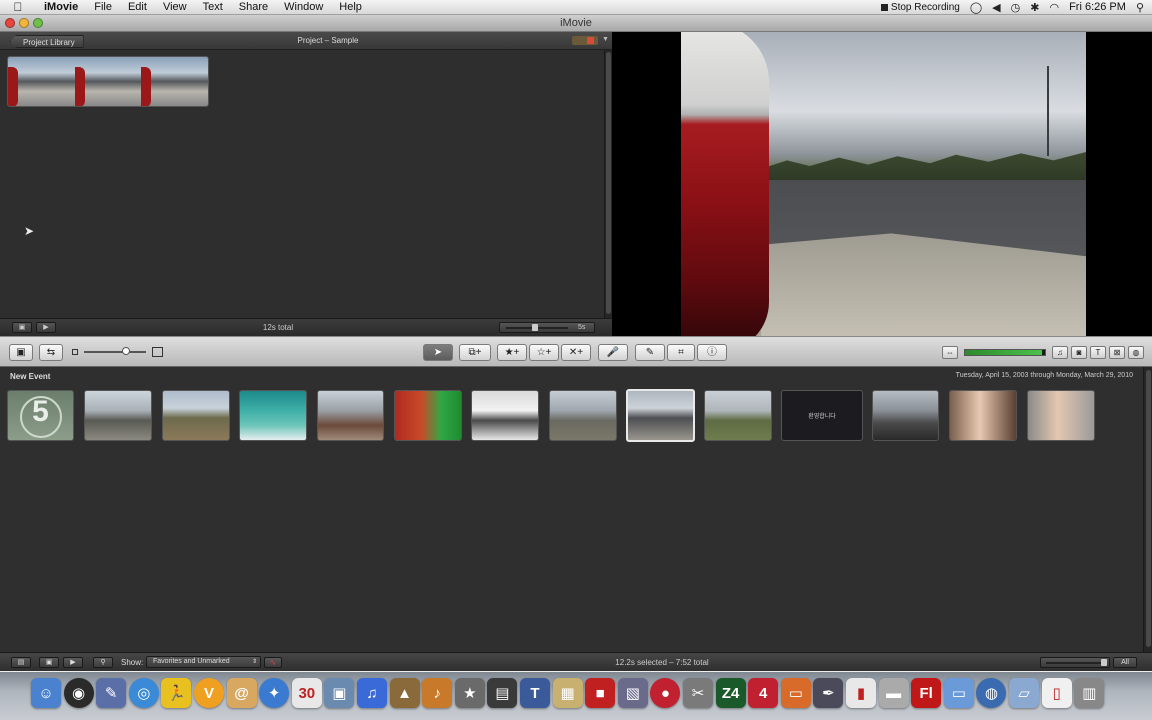 The height and width of the screenshot is (720, 1152). I want to click on crop-button: ⌗, so click(681, 352).